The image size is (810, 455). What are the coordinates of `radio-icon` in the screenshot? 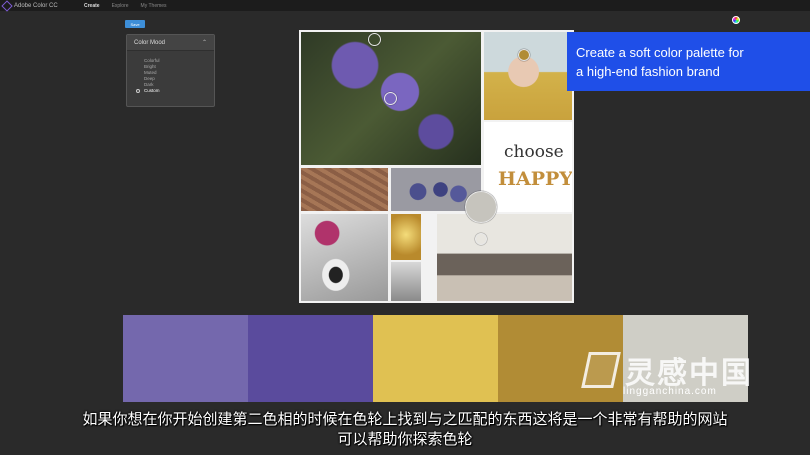 It's located at (138, 91).